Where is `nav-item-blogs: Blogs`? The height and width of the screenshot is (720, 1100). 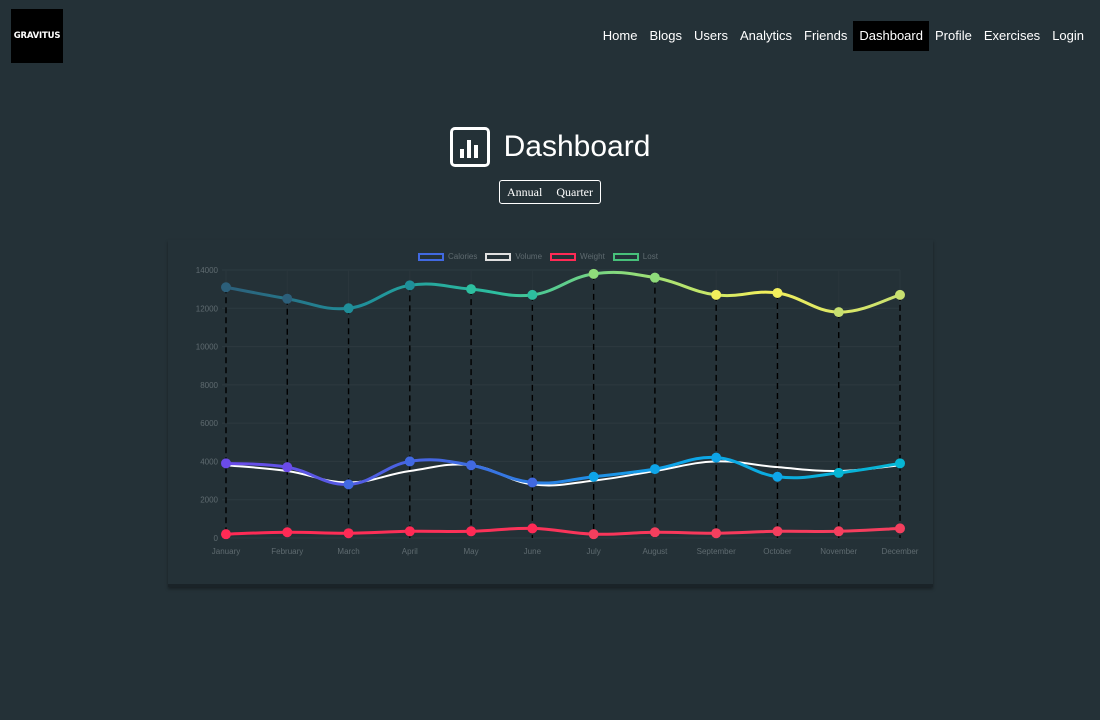 nav-item-blogs: Blogs is located at coordinates (665, 36).